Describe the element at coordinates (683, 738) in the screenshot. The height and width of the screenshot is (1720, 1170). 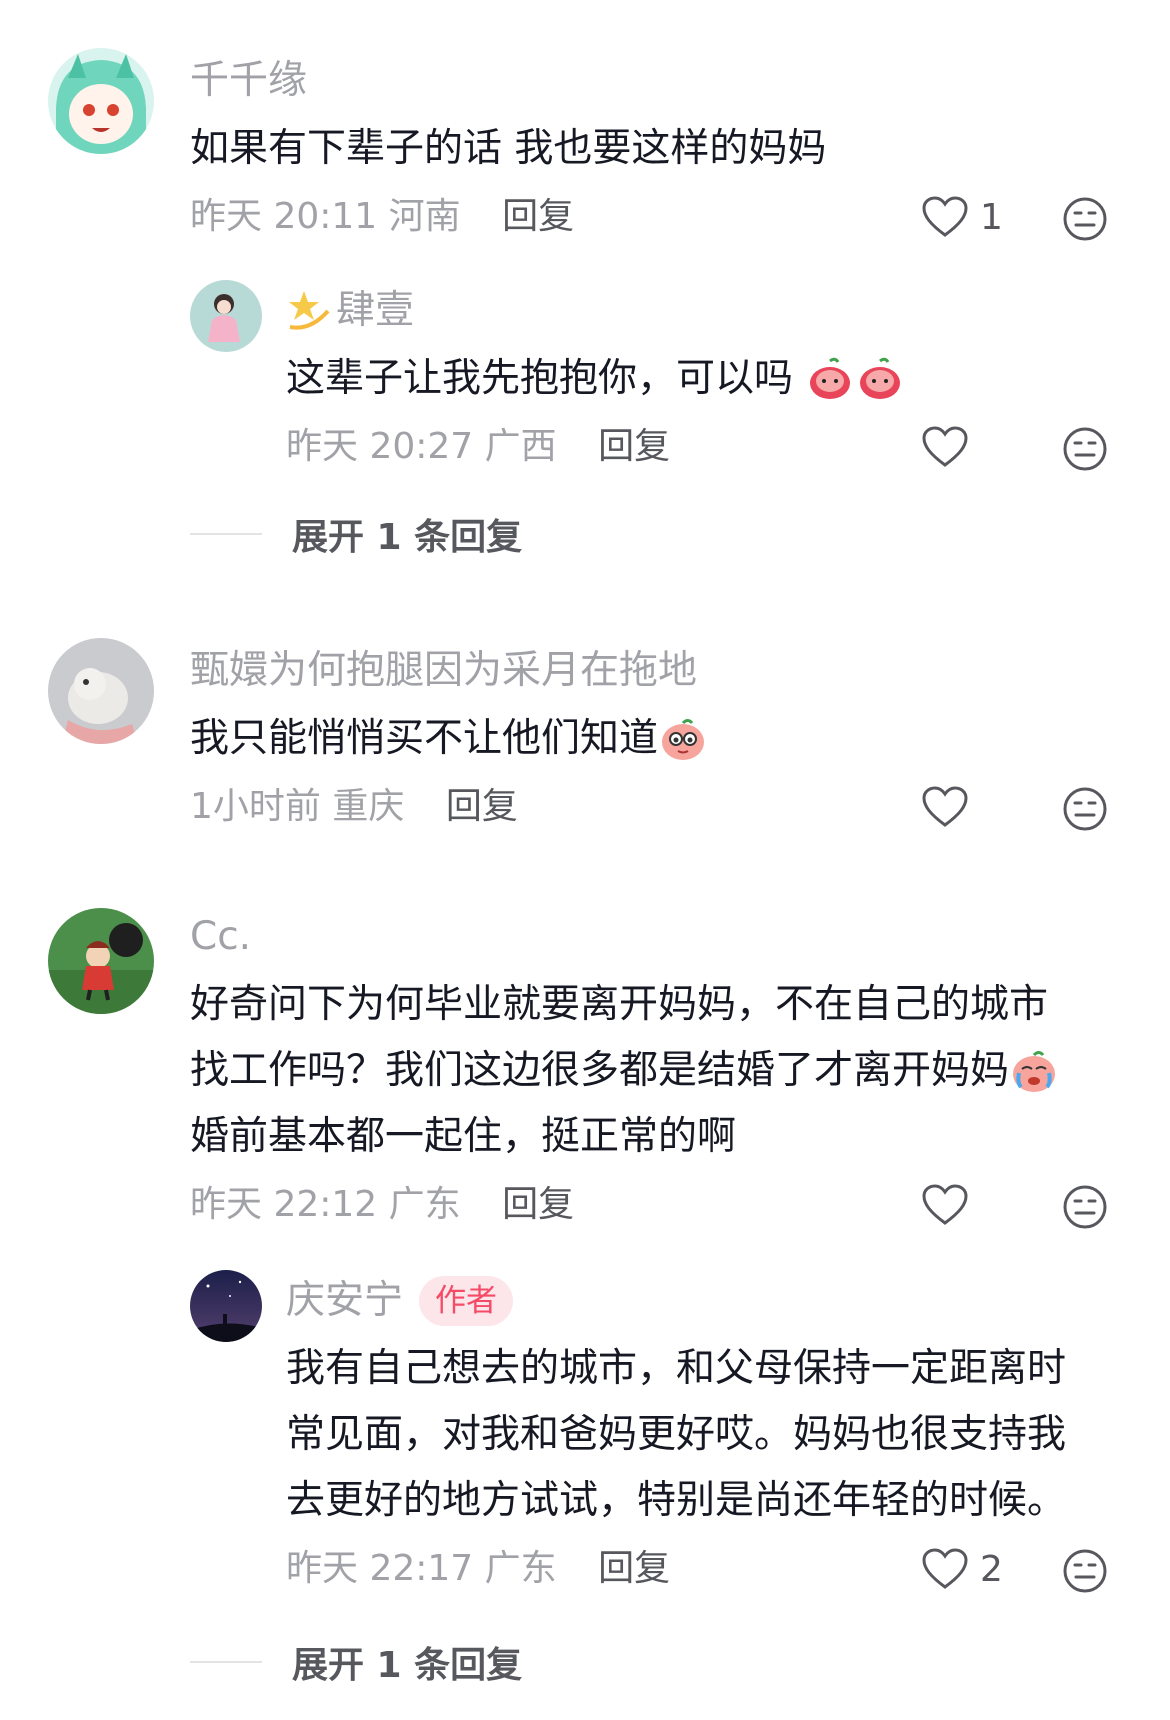
I see `teary-peach-emoji` at that location.